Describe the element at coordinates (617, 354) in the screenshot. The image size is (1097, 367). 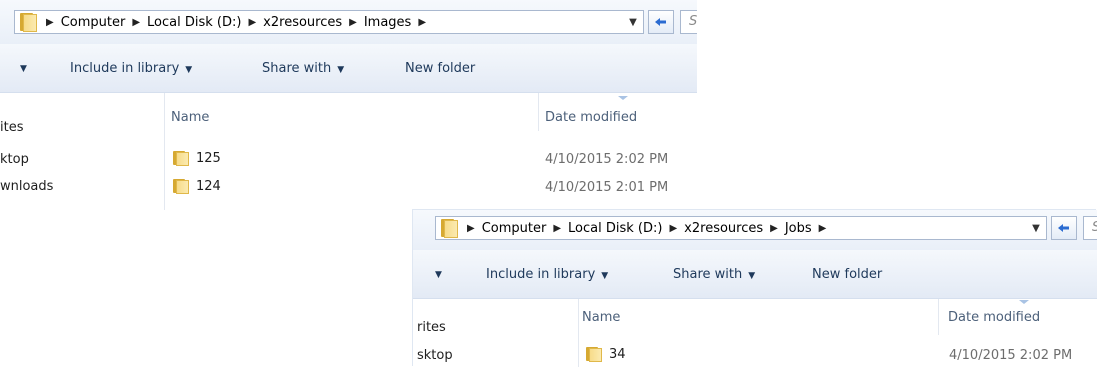
I see `file-name: 34` at that location.